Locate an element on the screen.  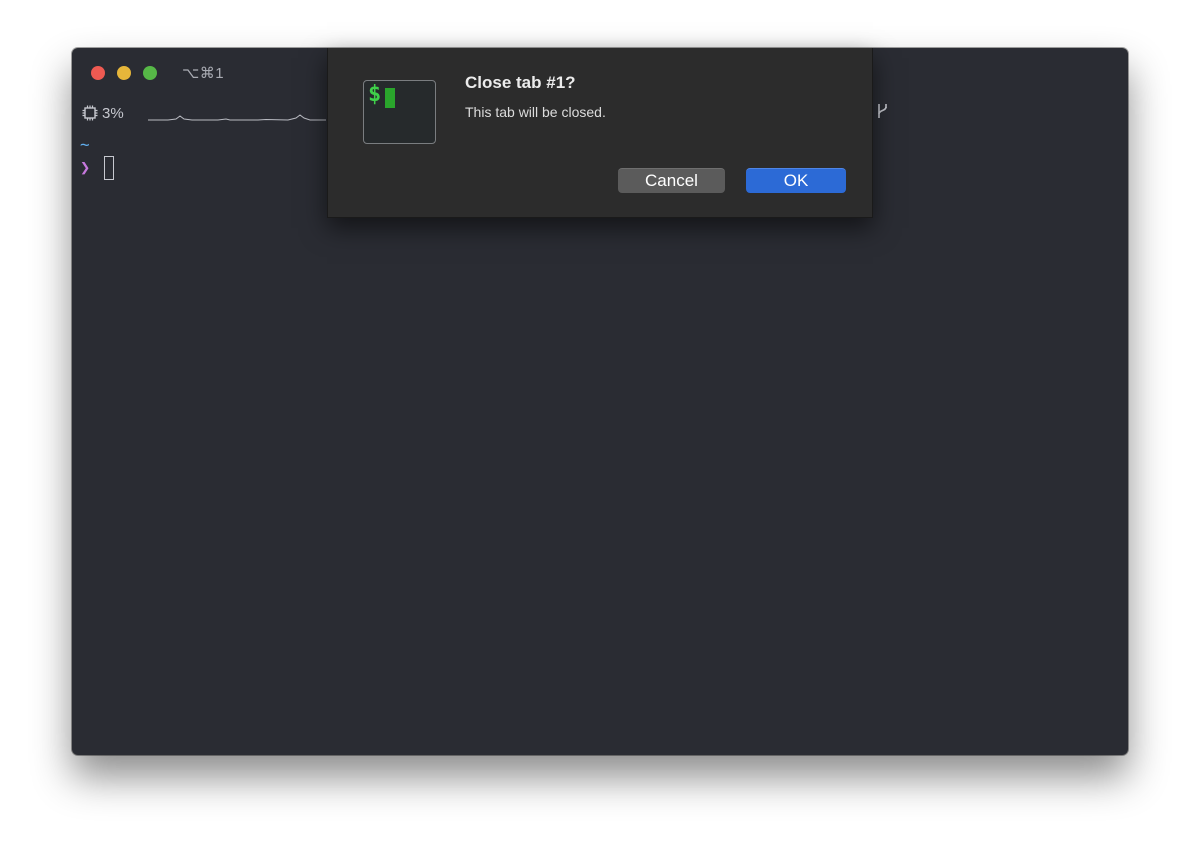
terminal-cursor is located at coordinates (109, 168).